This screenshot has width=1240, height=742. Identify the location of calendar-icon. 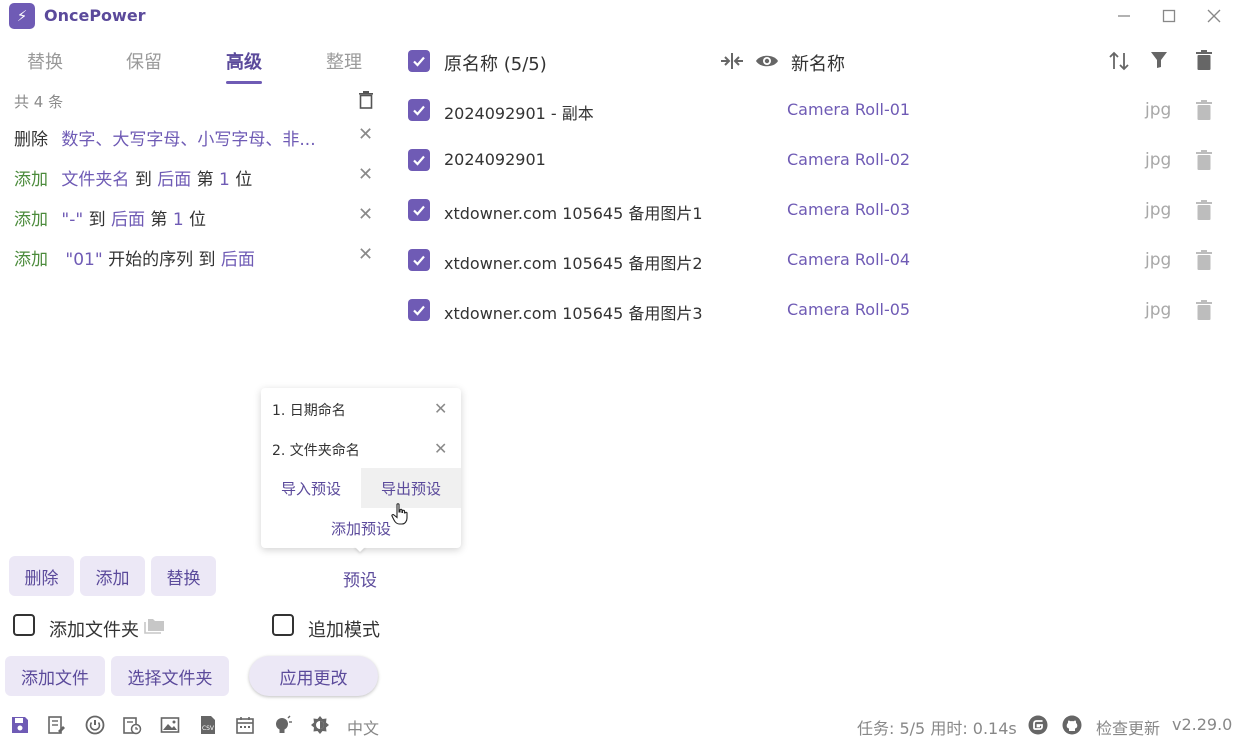
(245, 725).